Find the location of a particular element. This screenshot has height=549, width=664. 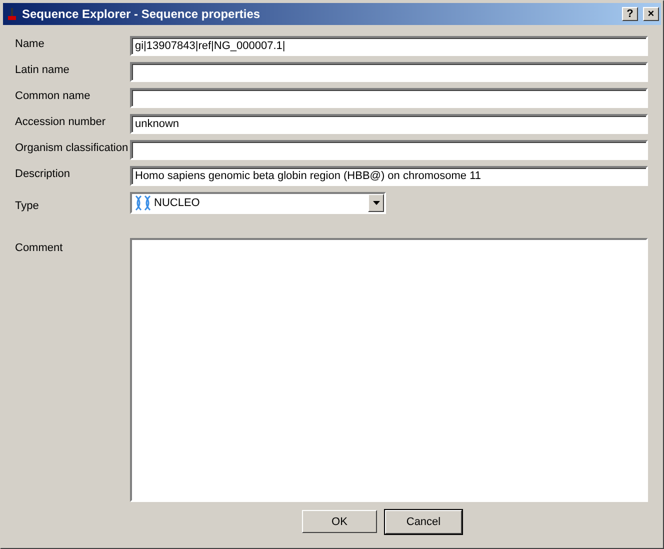

text-field: unknown is located at coordinates (389, 124).